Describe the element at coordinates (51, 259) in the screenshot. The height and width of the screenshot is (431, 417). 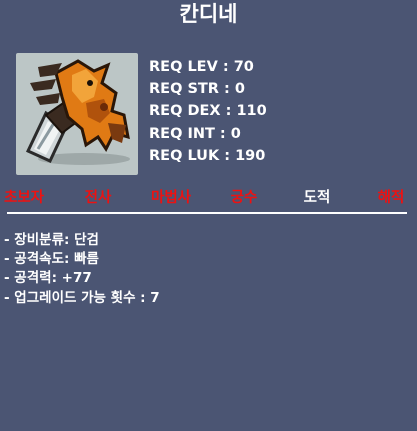
I see `stat-attack-speed: - 공격속도: 빠름` at that location.